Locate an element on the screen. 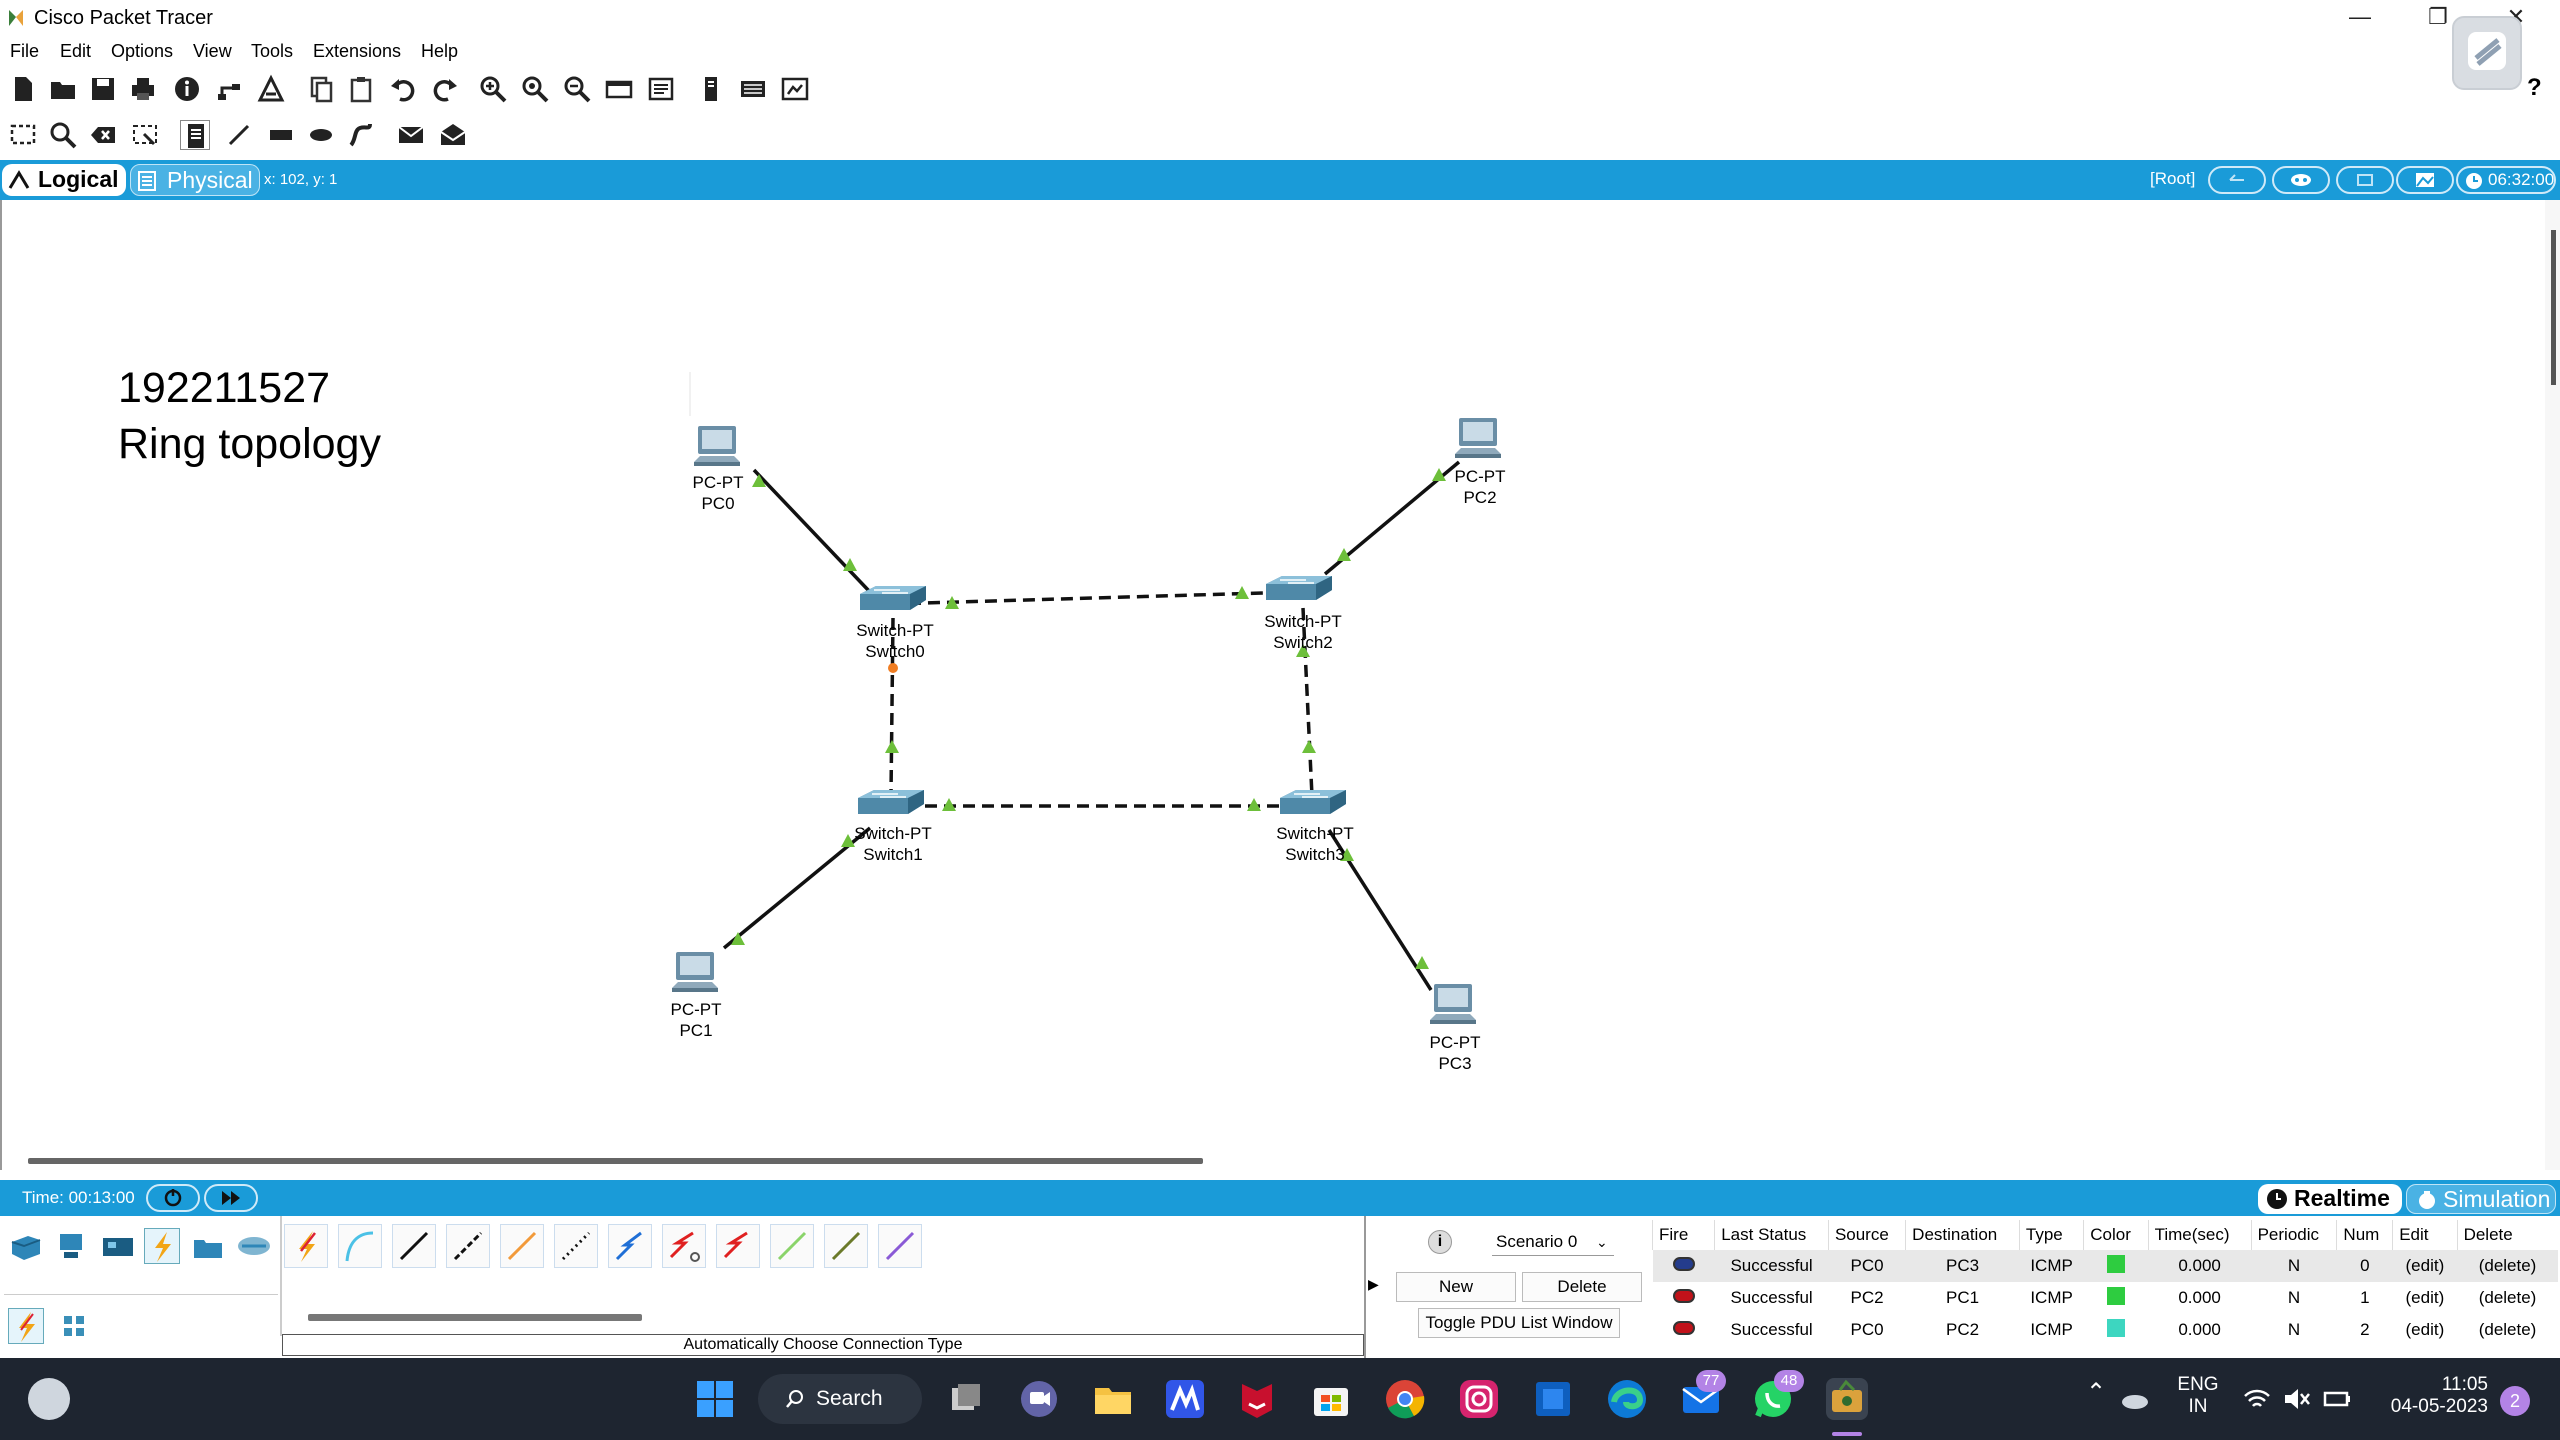 The image size is (2560, 1440). misc-icon is located at coordinates (208, 1246).